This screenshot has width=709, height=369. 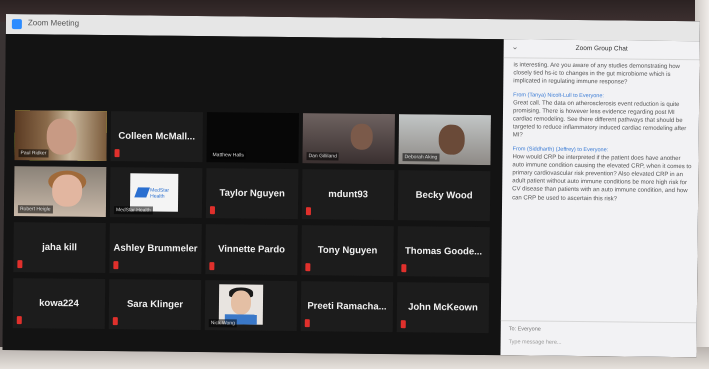 I want to click on participant-tile: Taylor Nguyen, so click(x=252, y=194).